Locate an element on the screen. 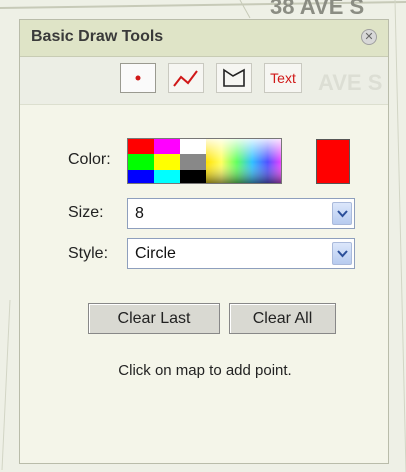 This screenshot has width=406, height=472. instruction-text: Click on map to add point. is located at coordinates (205, 370).